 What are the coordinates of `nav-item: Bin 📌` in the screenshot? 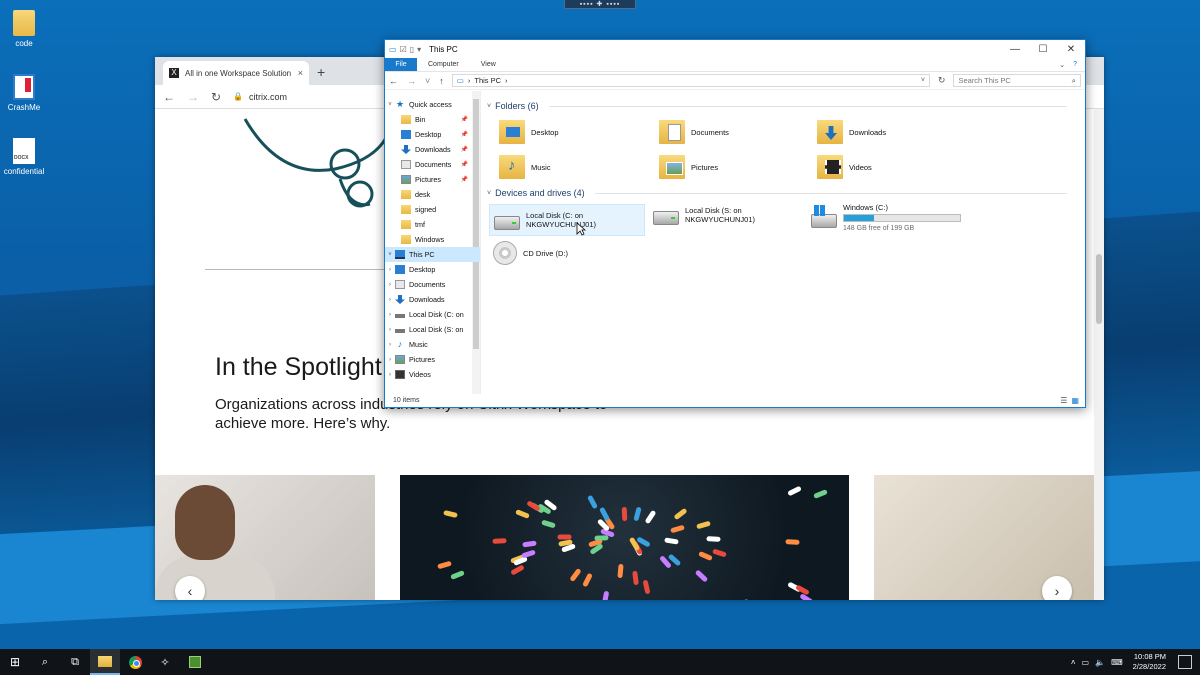 It's located at (432, 119).